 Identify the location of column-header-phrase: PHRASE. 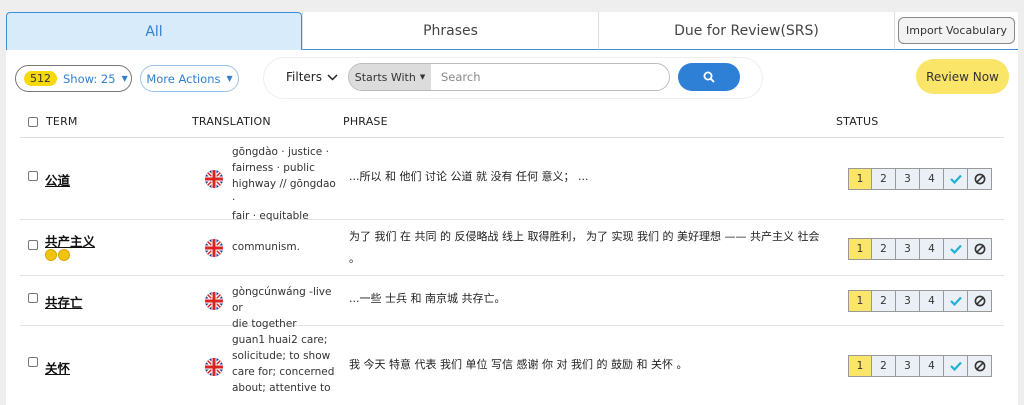
(365, 121).